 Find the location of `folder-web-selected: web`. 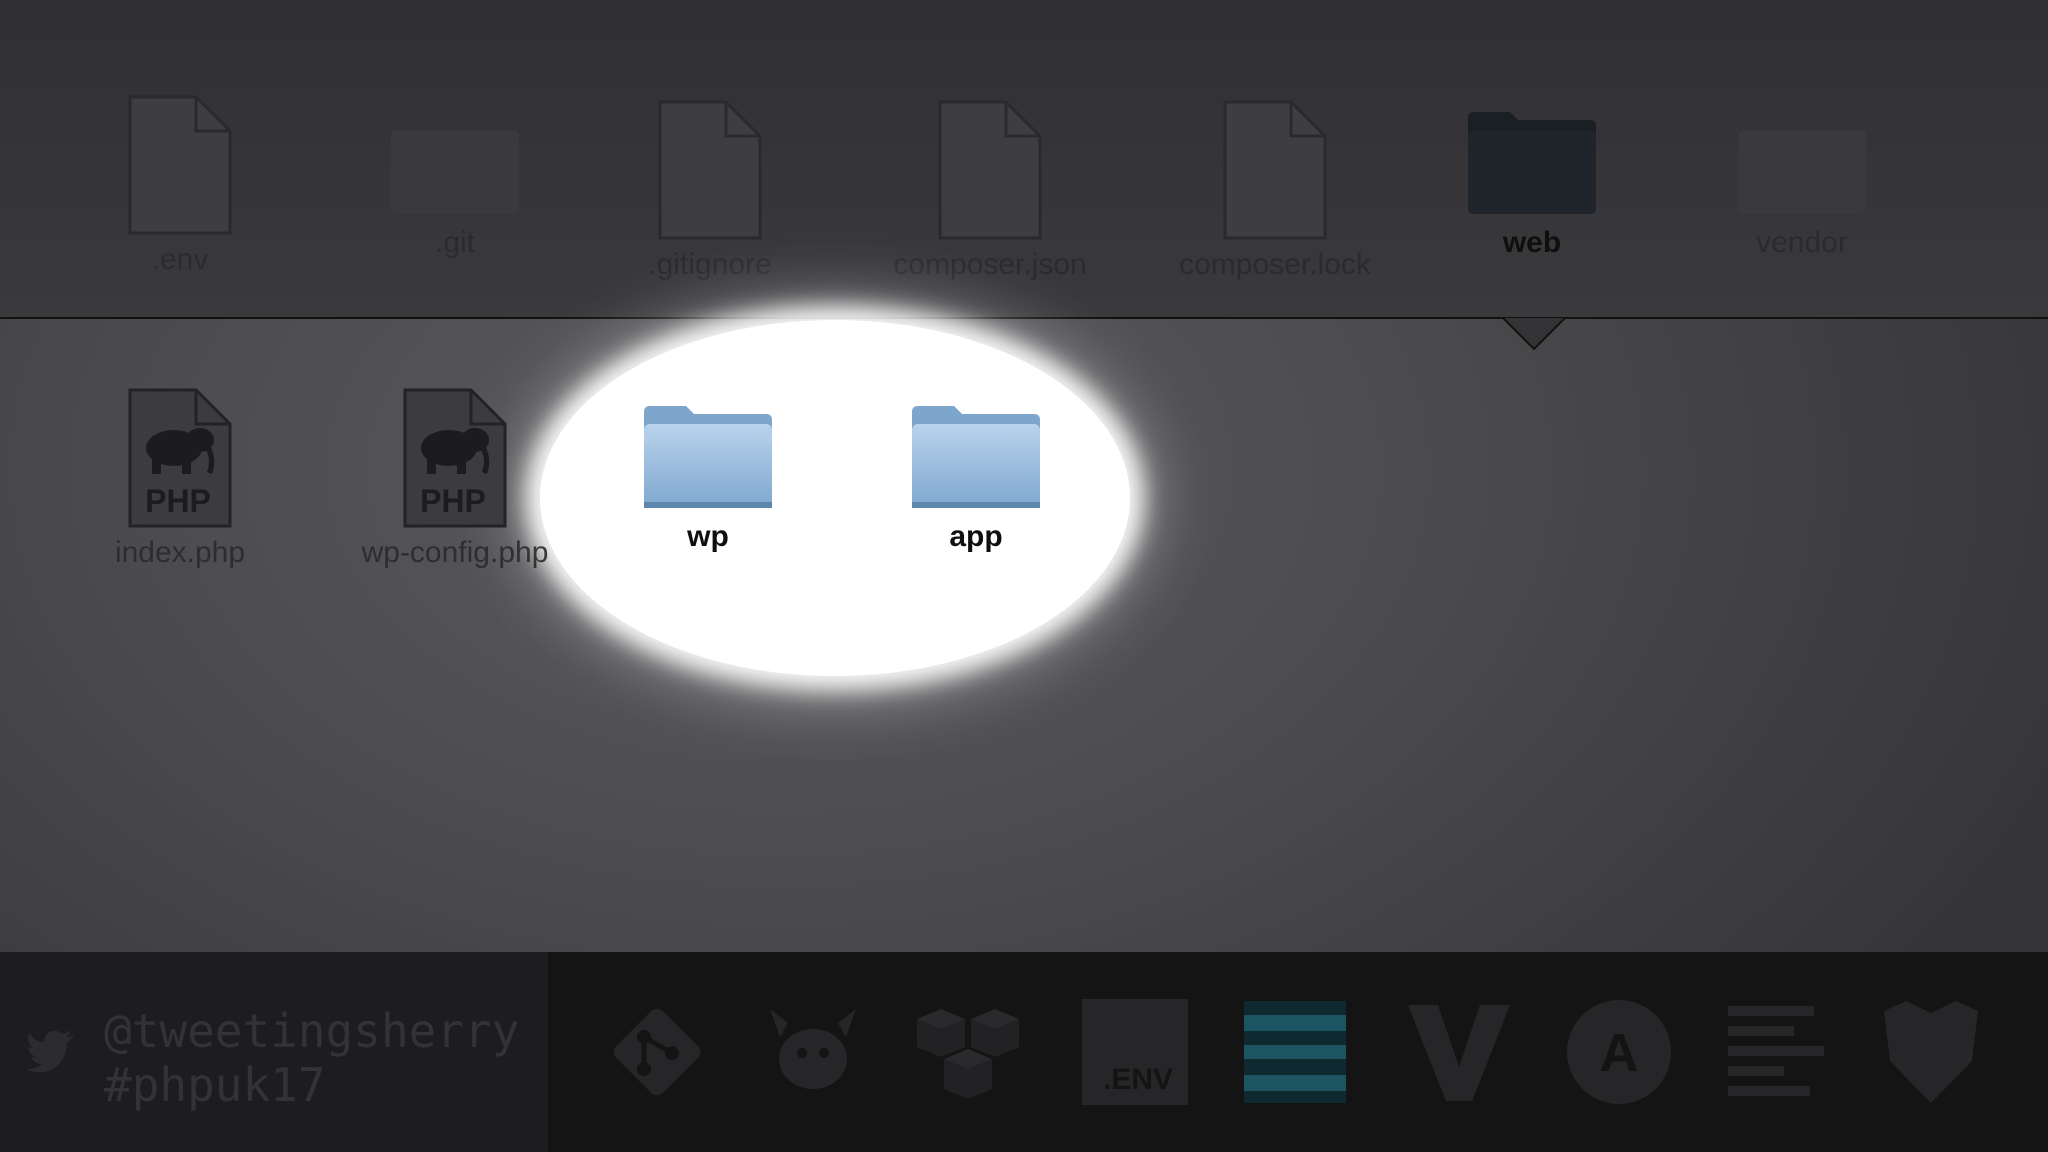

folder-web-selected: web is located at coordinates (1532, 184).